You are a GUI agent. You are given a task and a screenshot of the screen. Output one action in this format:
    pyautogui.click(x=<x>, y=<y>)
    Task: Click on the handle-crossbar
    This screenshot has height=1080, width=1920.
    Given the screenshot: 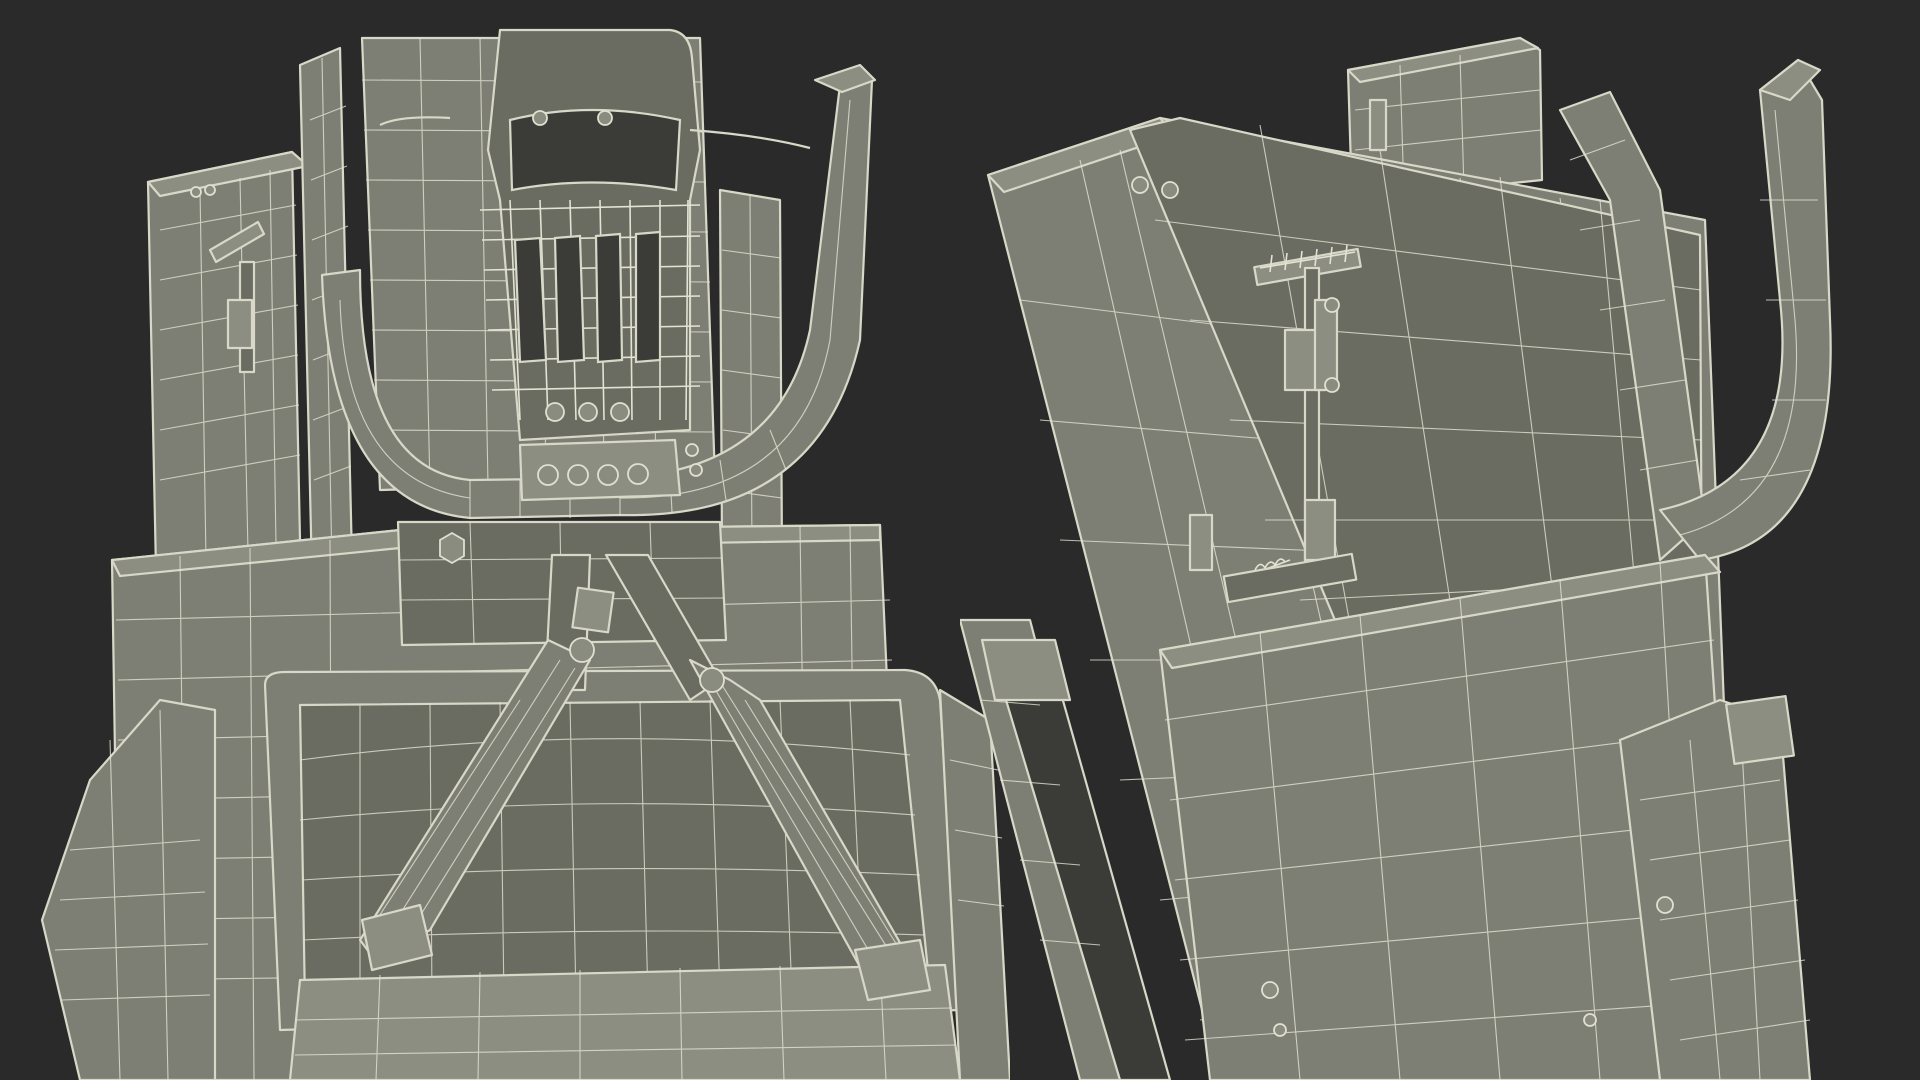 What is the action you would take?
    pyautogui.click(x=610, y=470)
    